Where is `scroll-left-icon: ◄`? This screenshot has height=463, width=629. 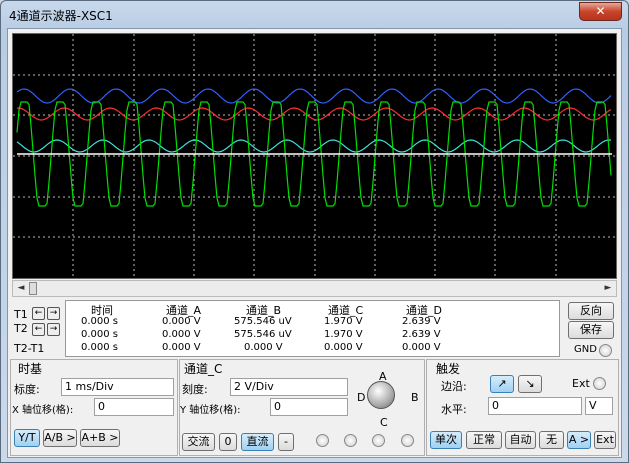 scroll-left-icon: ◄ is located at coordinates (21, 288).